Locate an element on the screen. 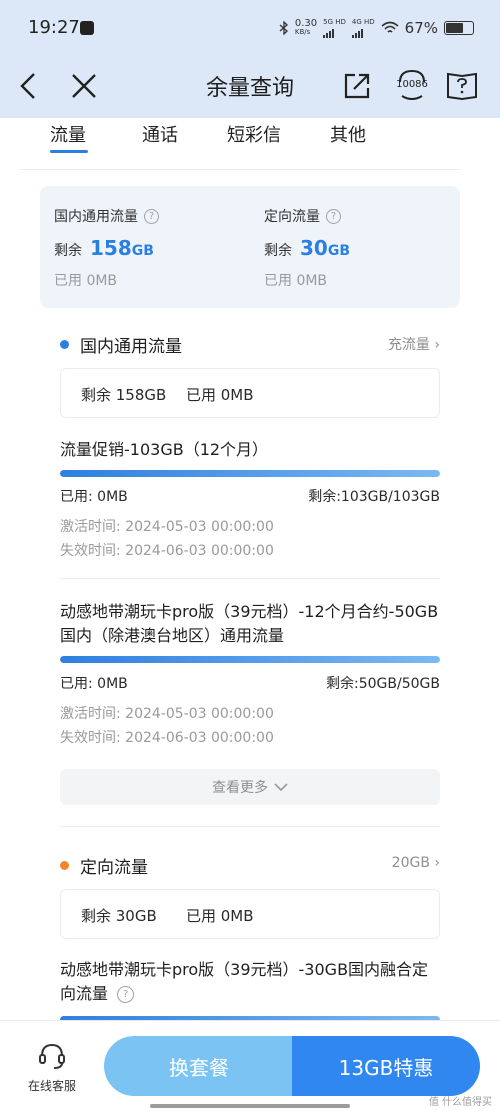 This screenshot has height=1111, width=500. battery-percent: 67% is located at coordinates (421, 28).